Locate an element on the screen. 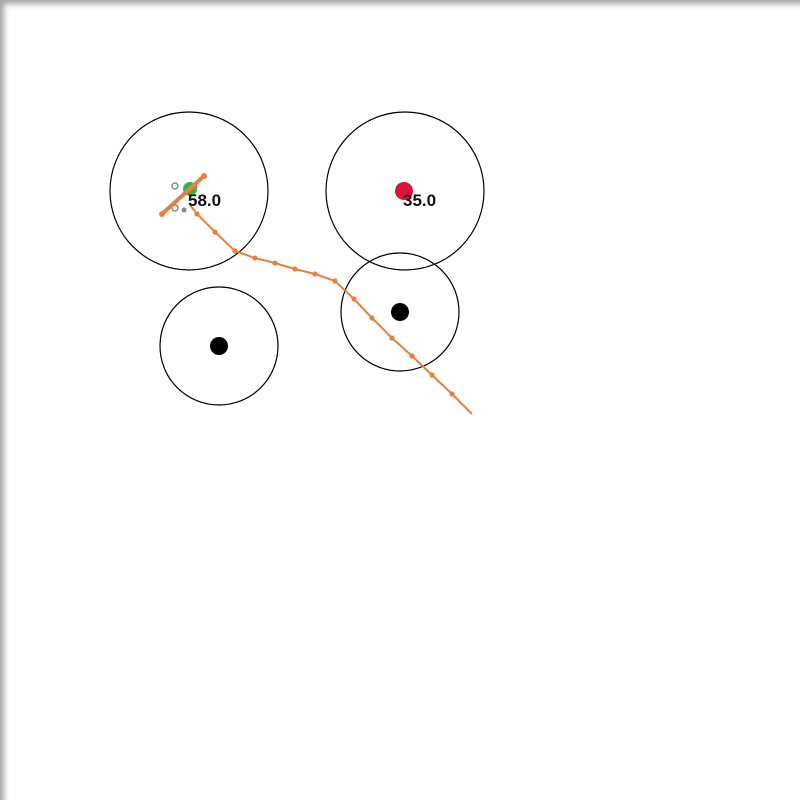  zone-value-label-agent: 58.0 is located at coordinates (204, 200).